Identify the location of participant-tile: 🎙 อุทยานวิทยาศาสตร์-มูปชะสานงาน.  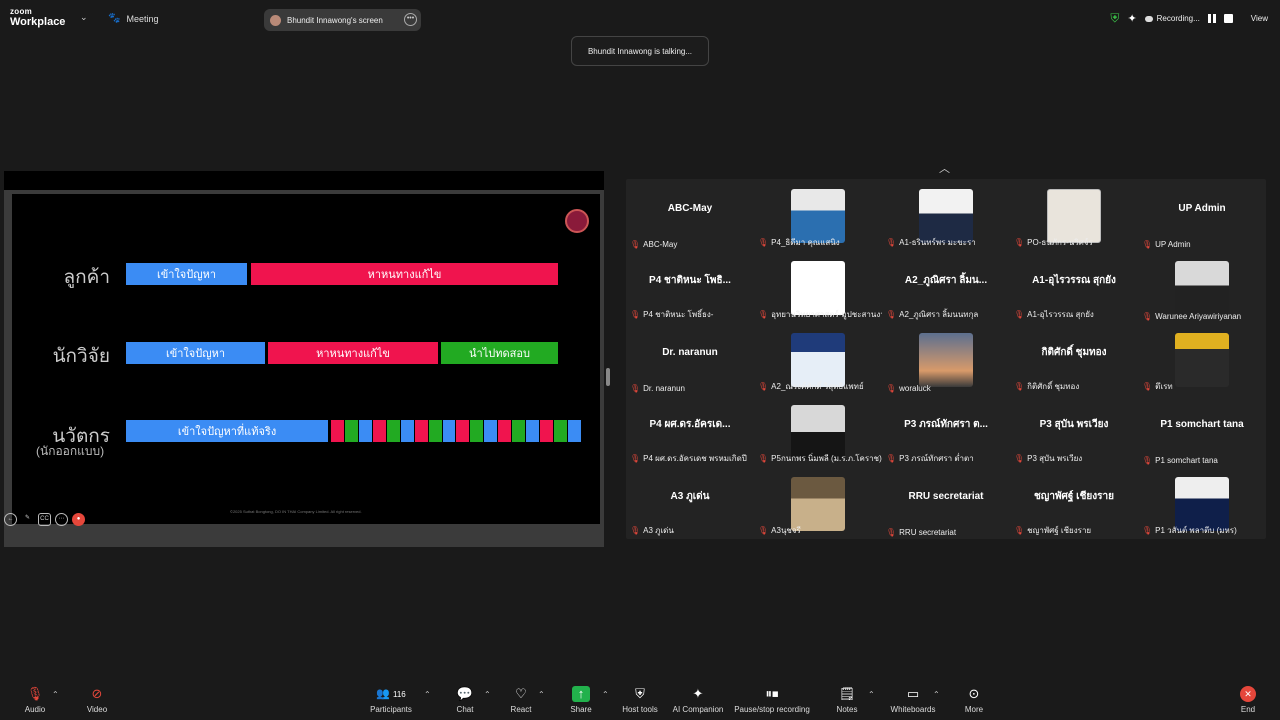
(818, 287).